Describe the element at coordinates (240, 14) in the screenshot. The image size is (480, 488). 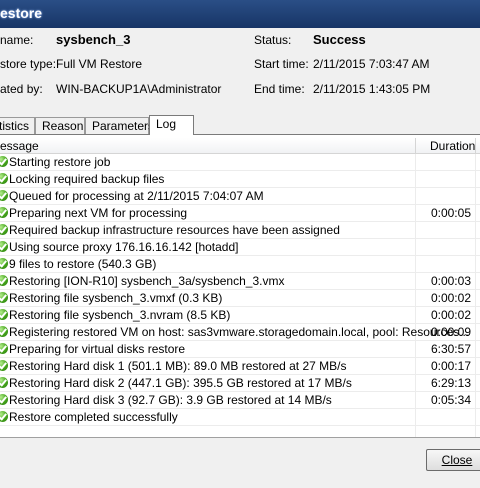
I see `title-bar: estore` at that location.